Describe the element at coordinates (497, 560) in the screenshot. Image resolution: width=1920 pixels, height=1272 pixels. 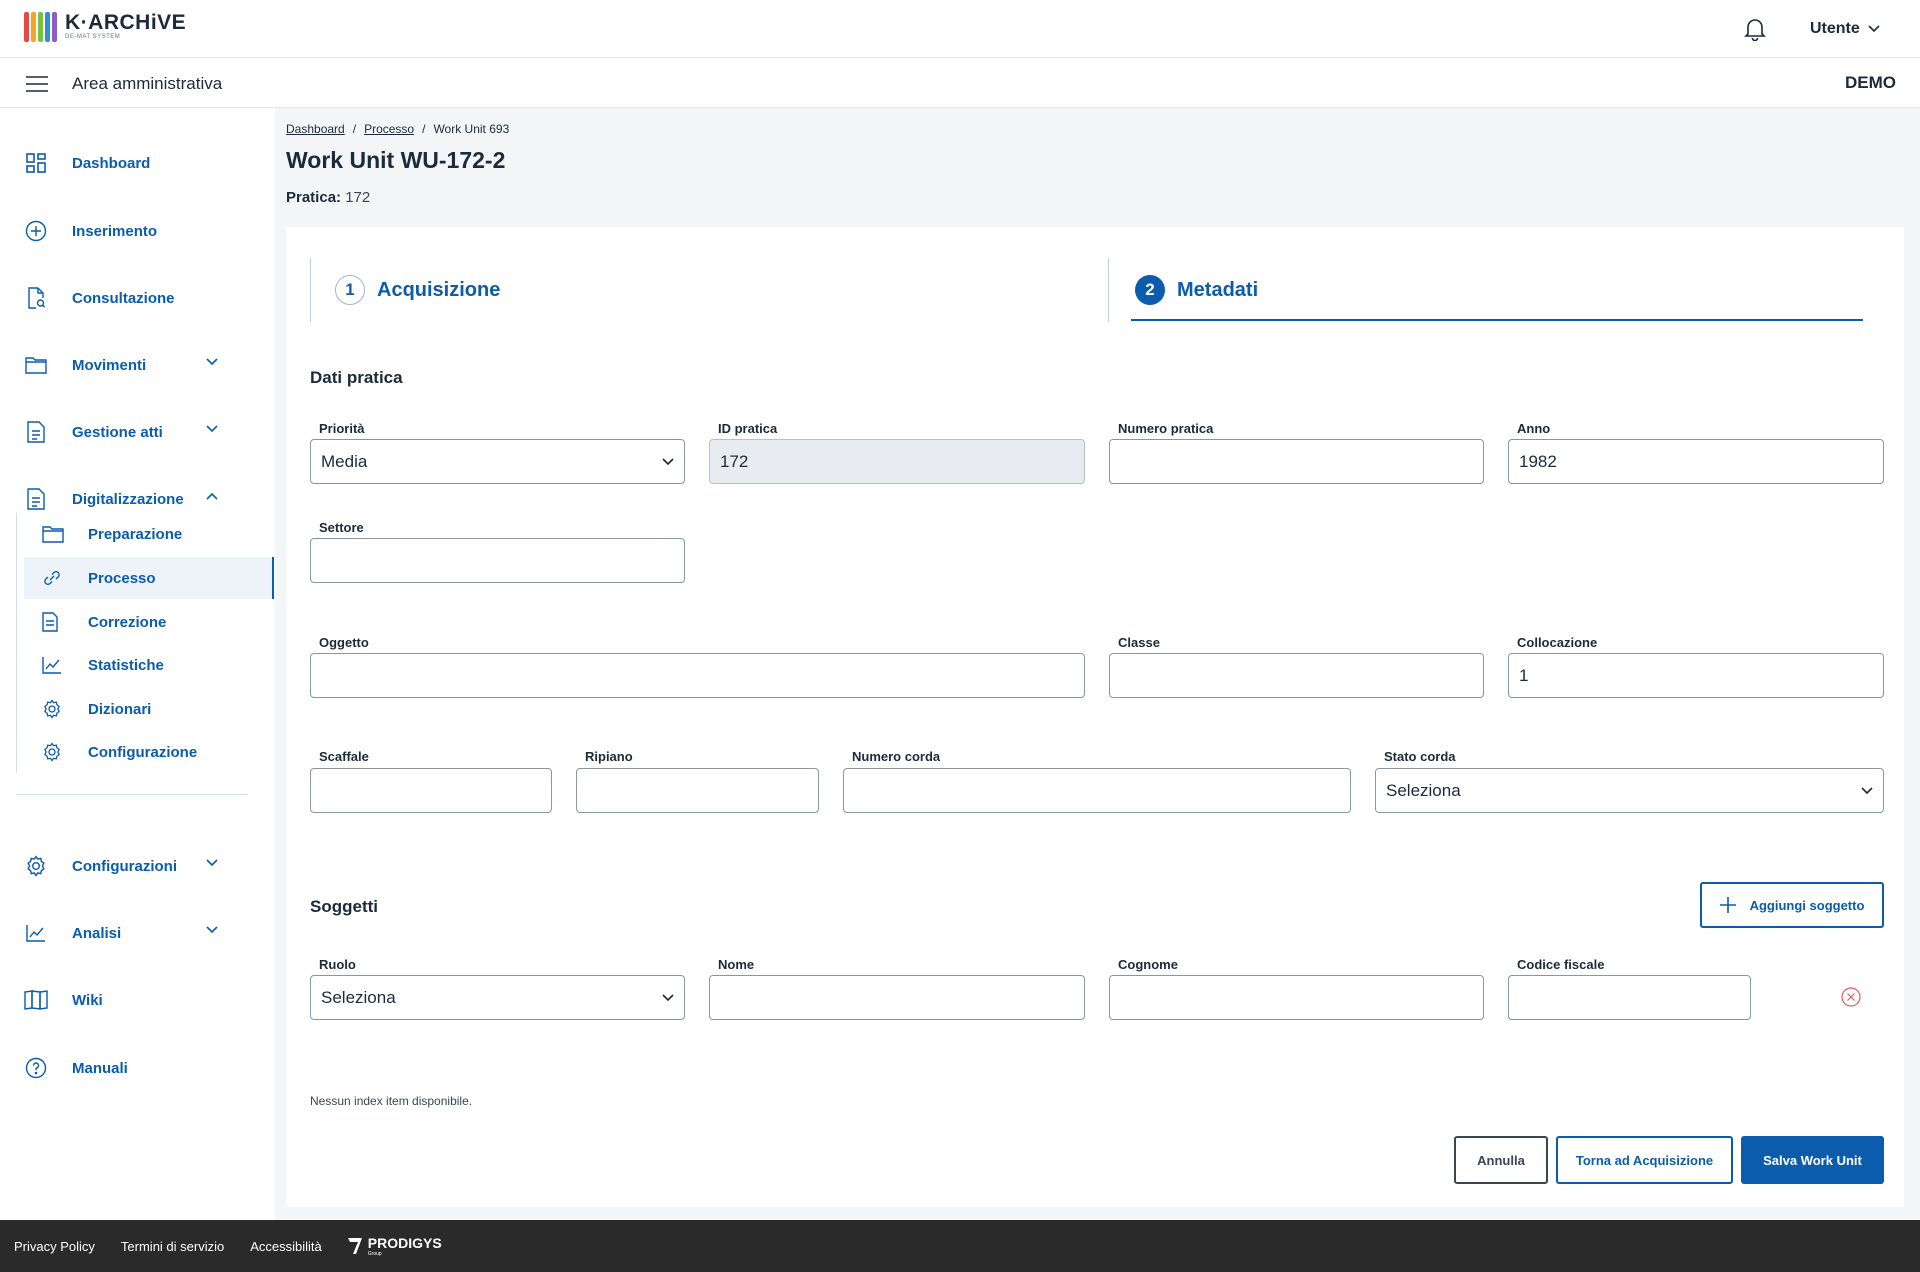
I see `settore-input` at that location.